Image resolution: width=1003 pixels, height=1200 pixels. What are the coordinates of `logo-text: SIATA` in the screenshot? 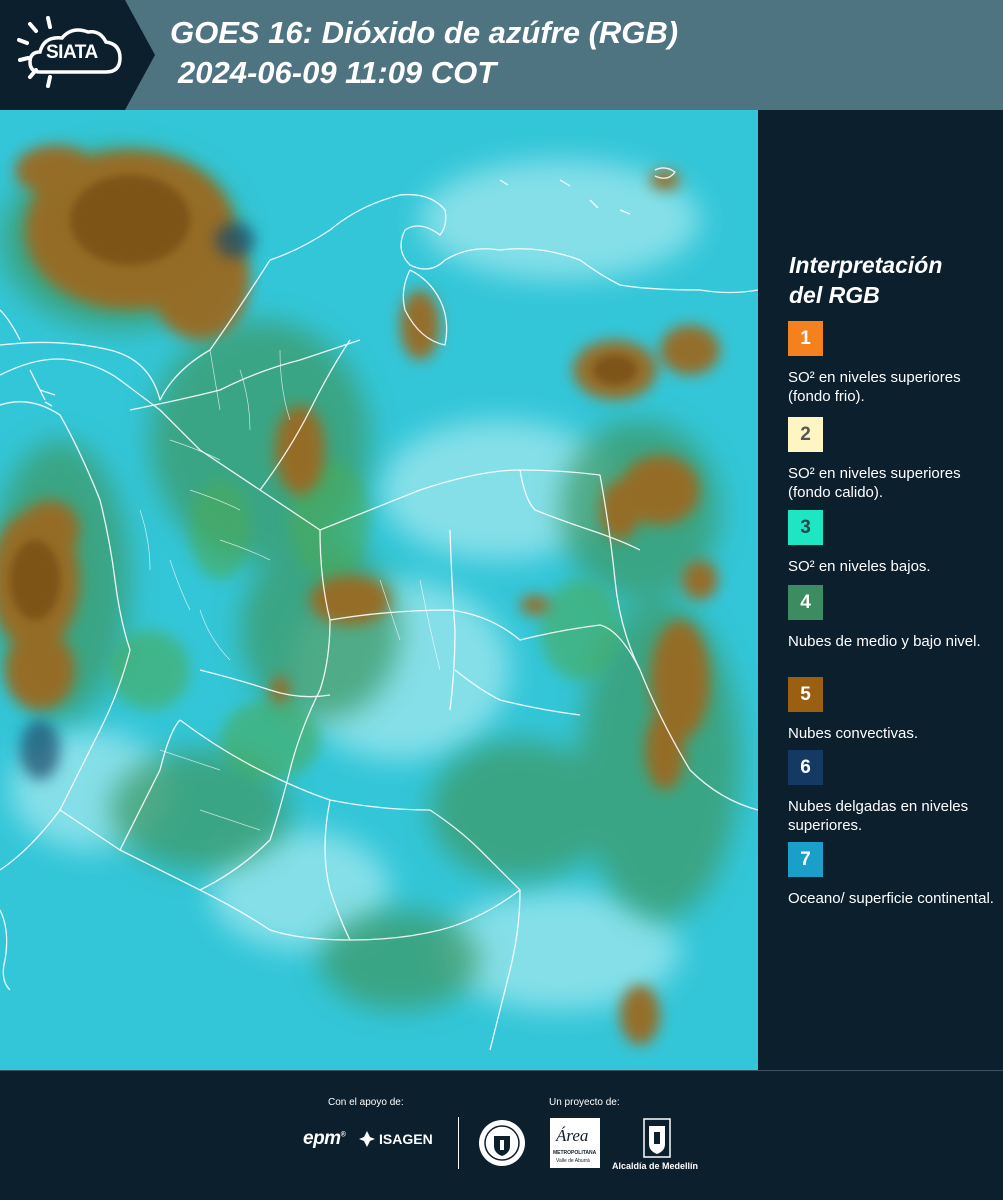 It's located at (72, 52).